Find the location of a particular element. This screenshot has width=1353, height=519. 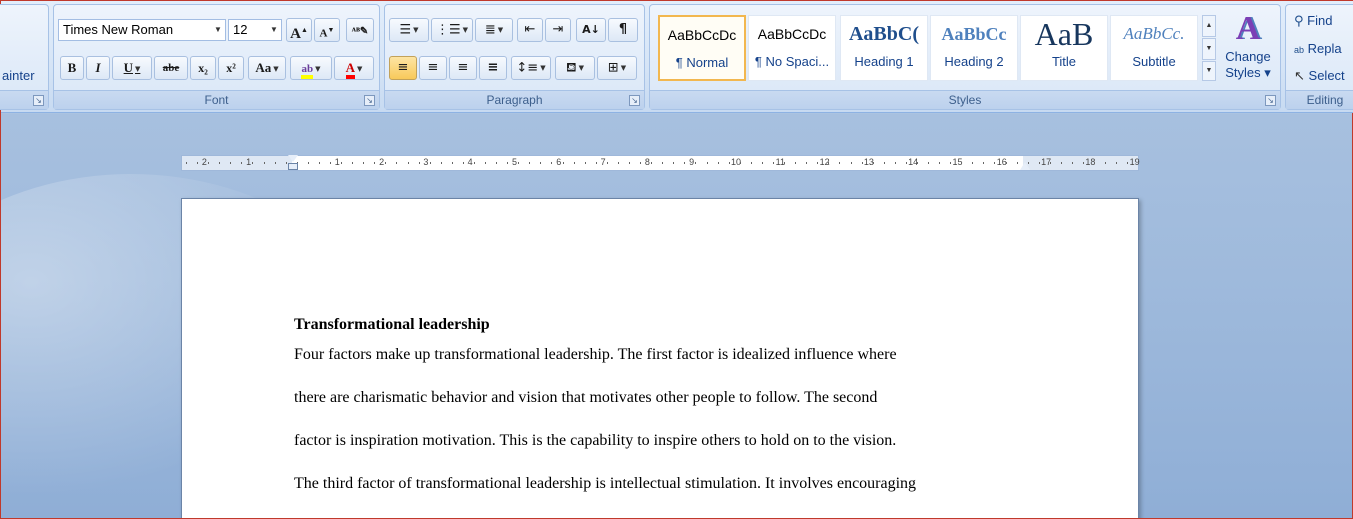

style-tile-heading-2: AaBbCc Heading 2 is located at coordinates (974, 48).